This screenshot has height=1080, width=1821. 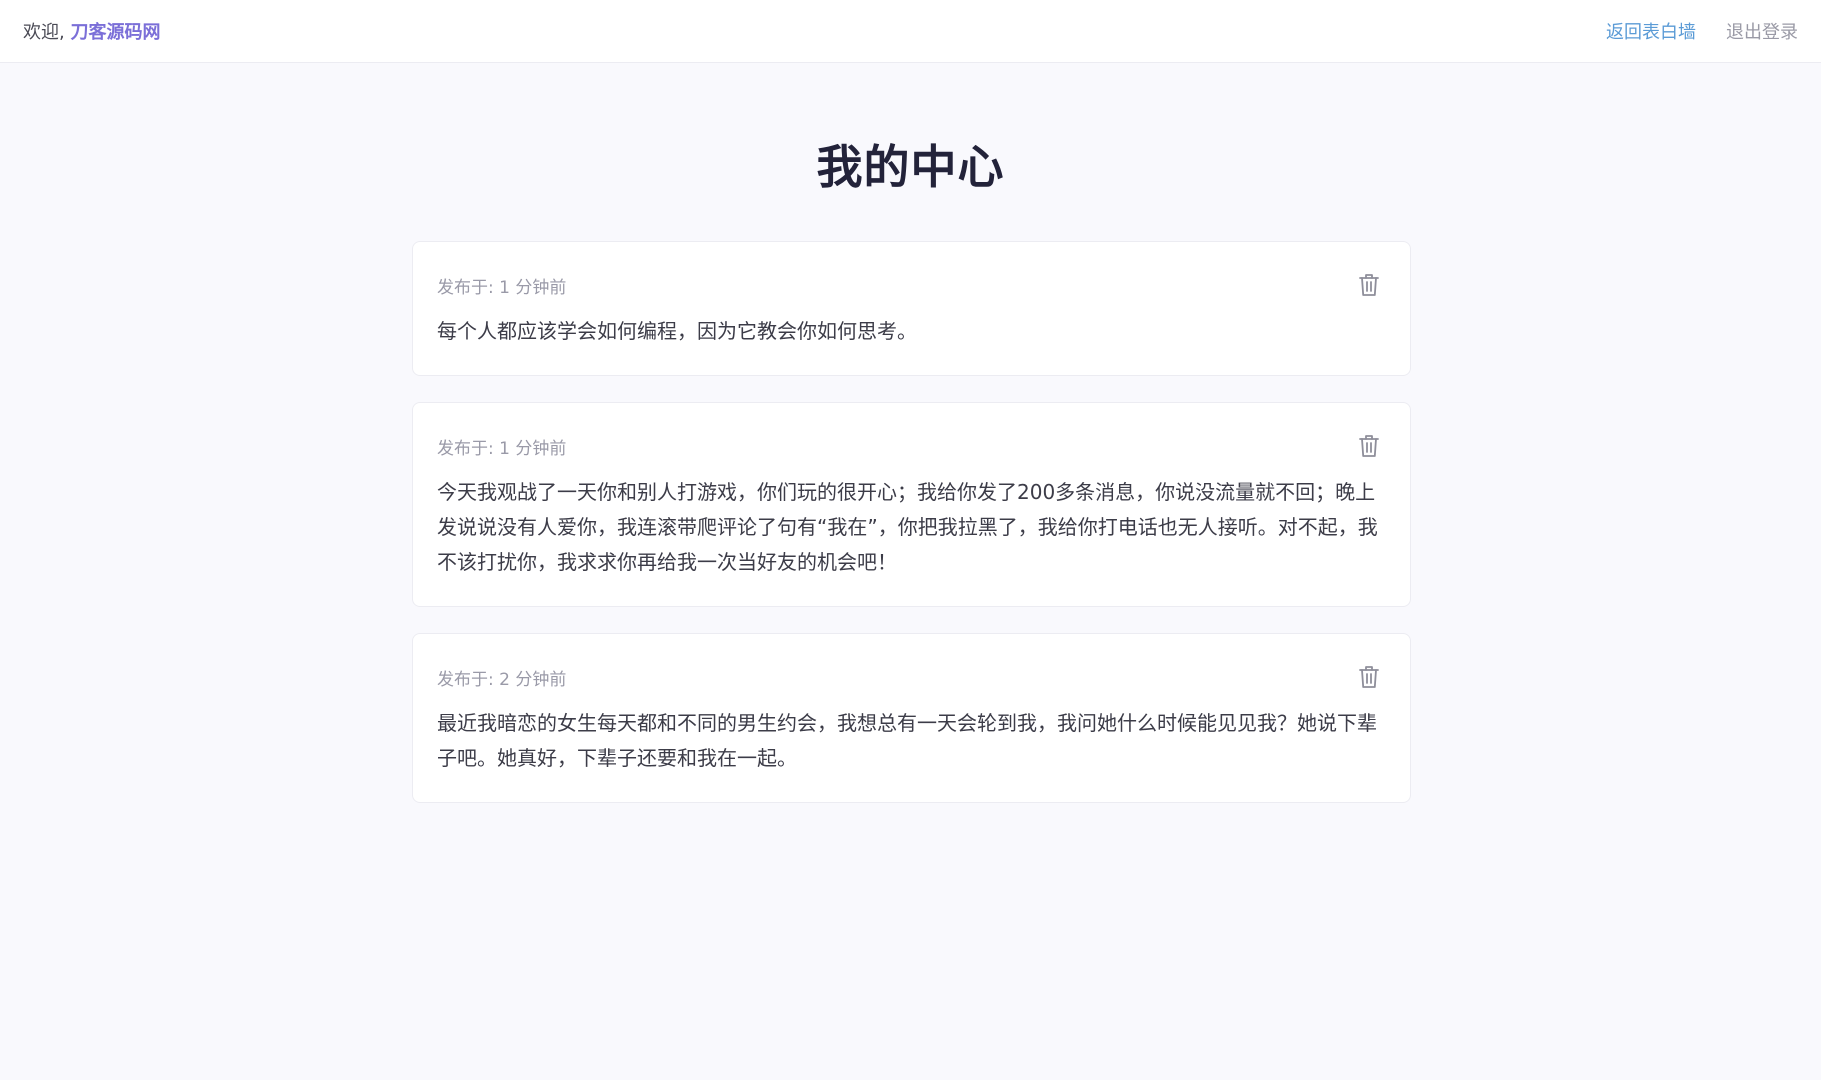 I want to click on username: 刀客源码网, so click(x=115, y=32).